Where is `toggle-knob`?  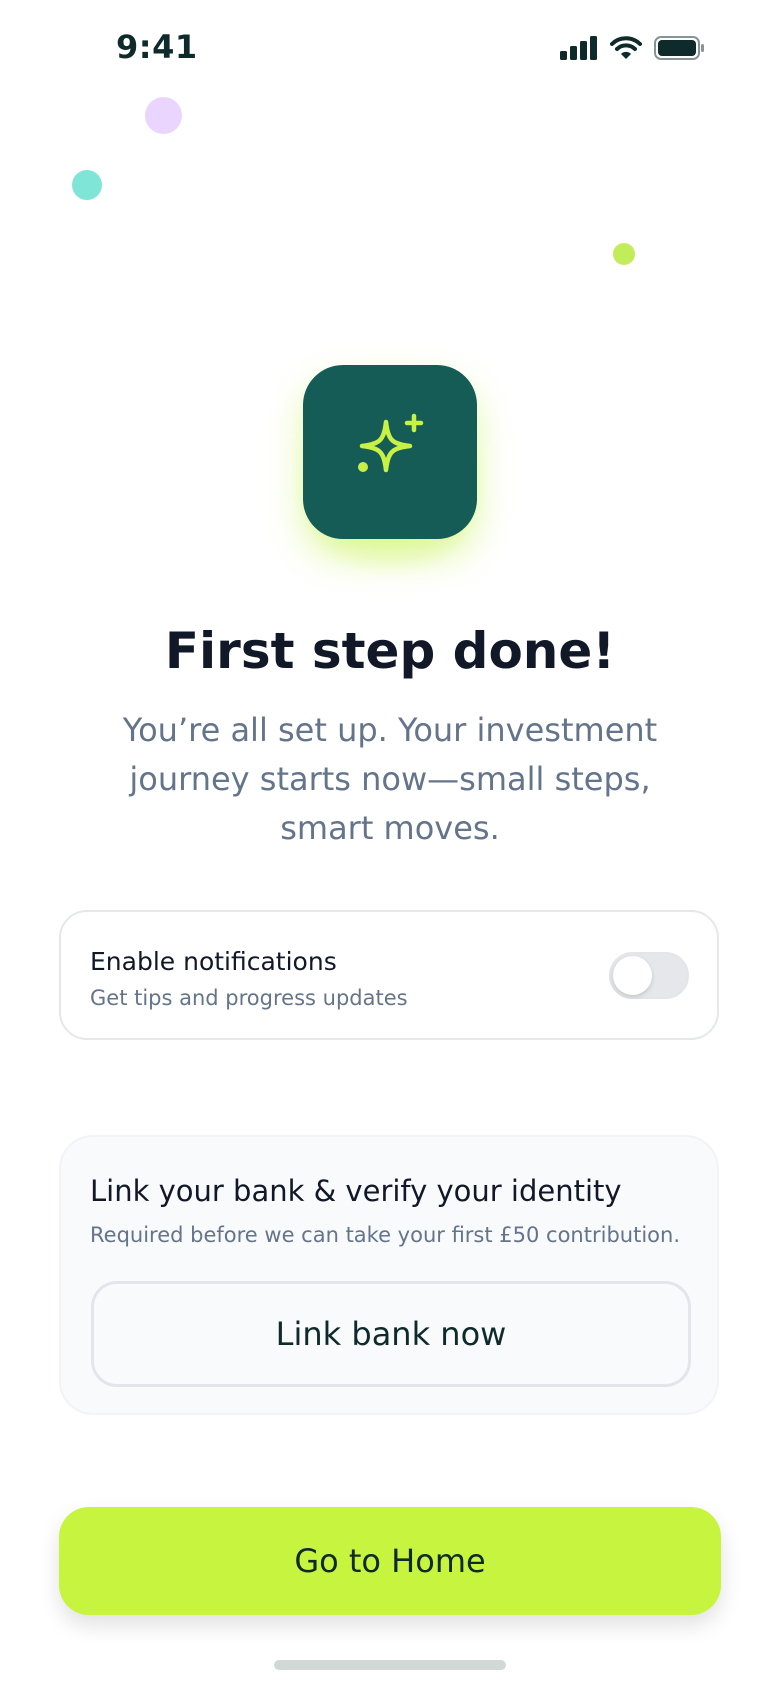 toggle-knob is located at coordinates (632, 975).